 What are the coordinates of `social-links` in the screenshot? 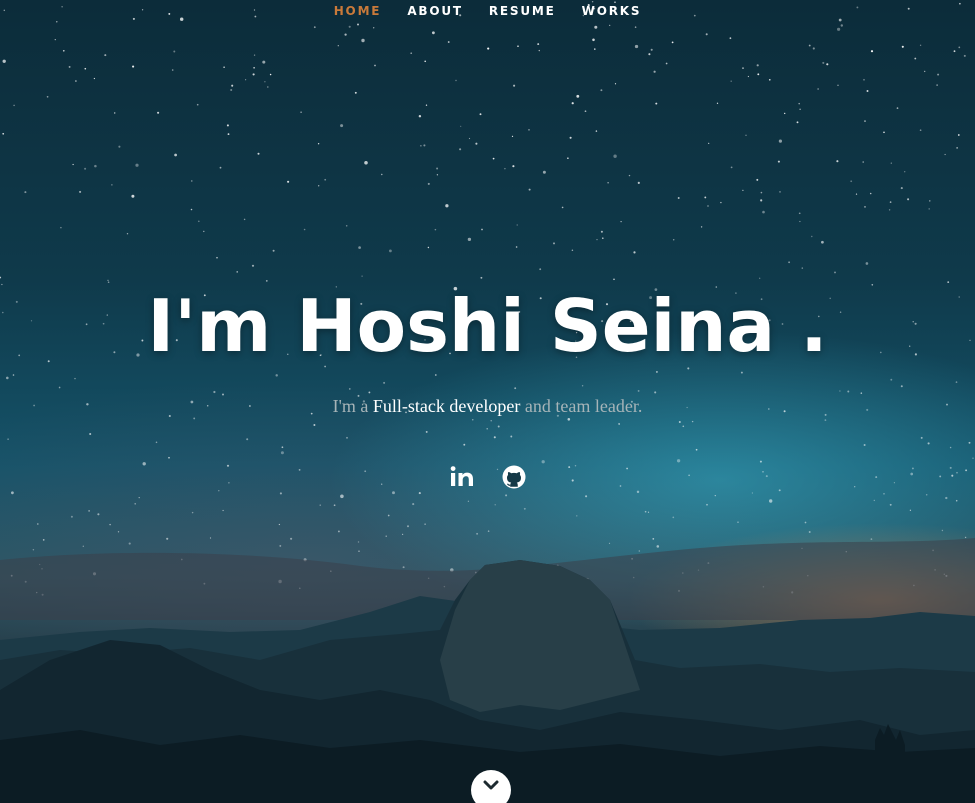 It's located at (487, 477).